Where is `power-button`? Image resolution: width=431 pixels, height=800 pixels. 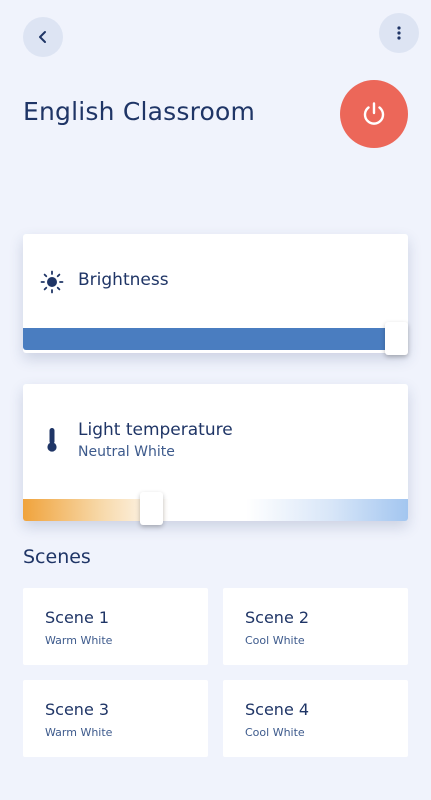 power-button is located at coordinates (374, 114).